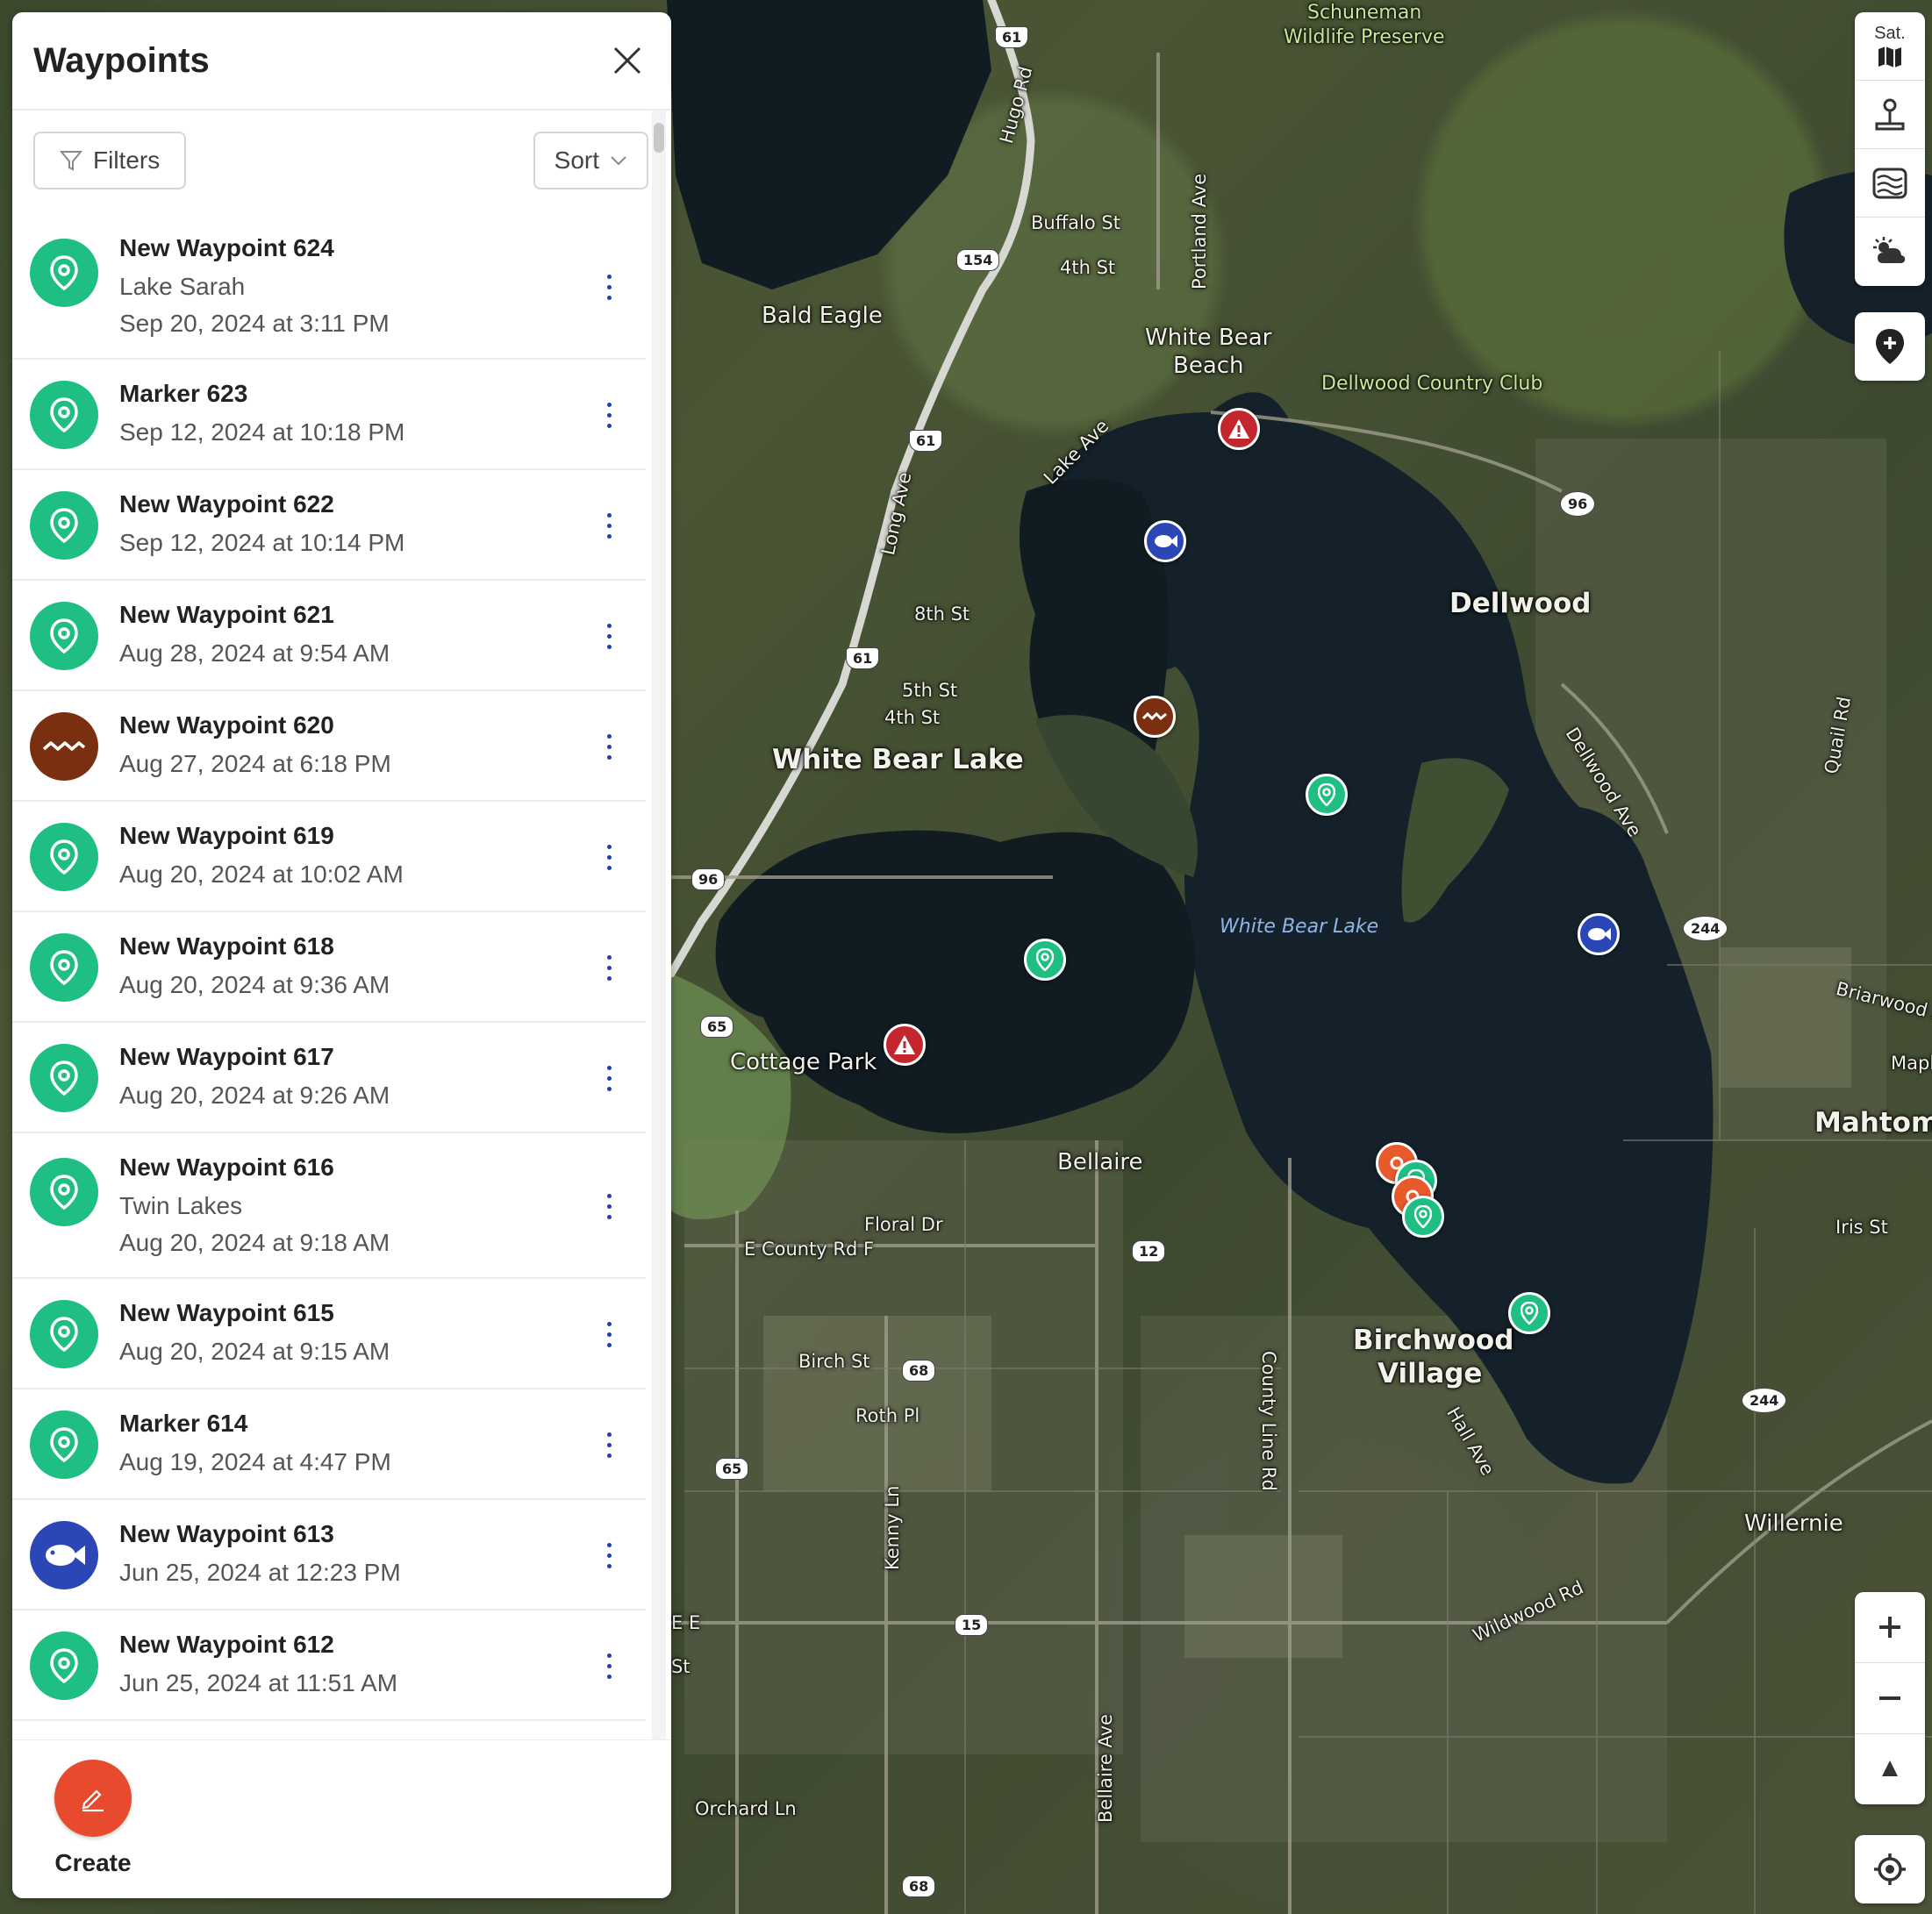 The image size is (1932, 1914). What do you see at coordinates (1890, 1769) in the screenshot?
I see `compass-button` at bounding box center [1890, 1769].